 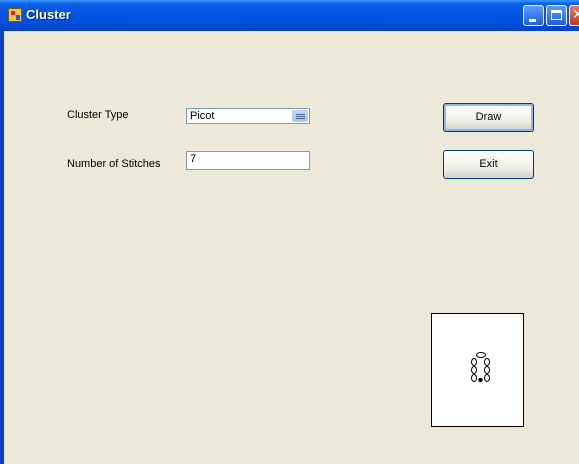 I want to click on exit-button: Exit, so click(x=488, y=164).